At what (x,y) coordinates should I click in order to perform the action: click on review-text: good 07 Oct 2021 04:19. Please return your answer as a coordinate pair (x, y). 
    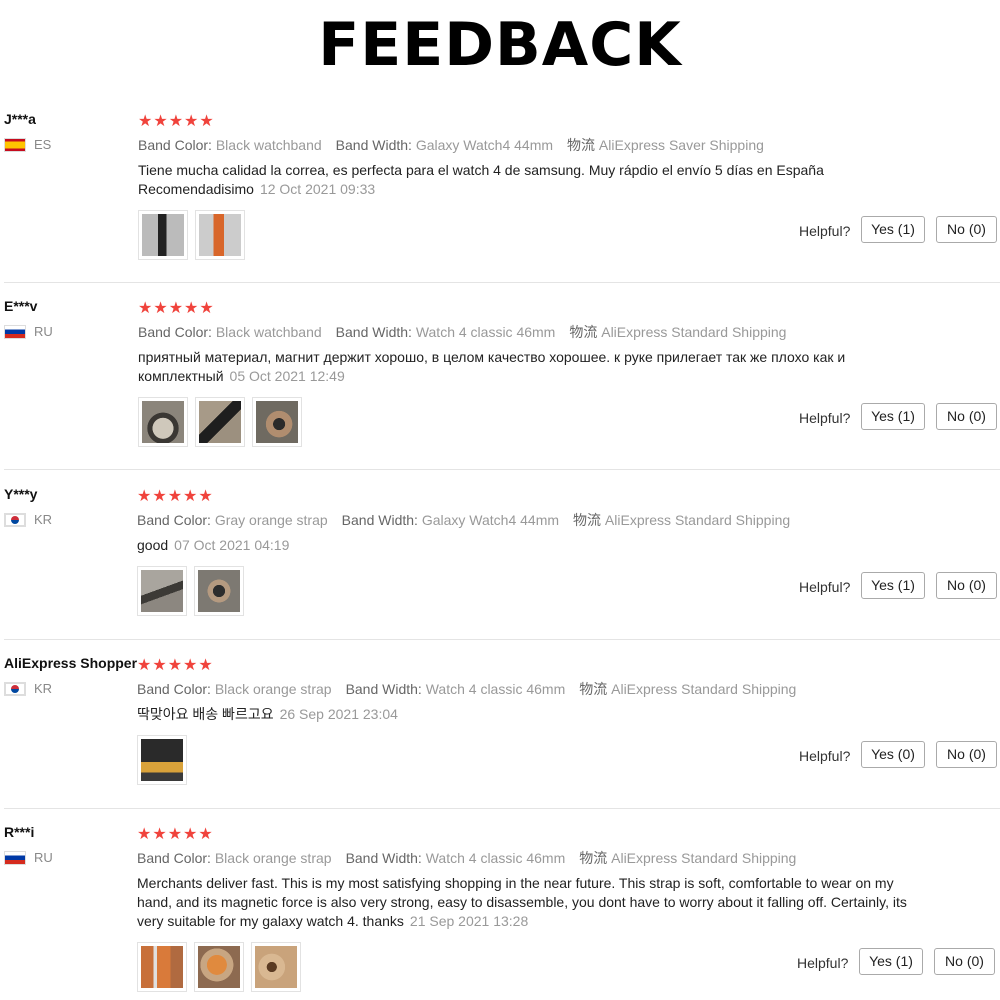
    Looking at the image, I should click on (213, 545).